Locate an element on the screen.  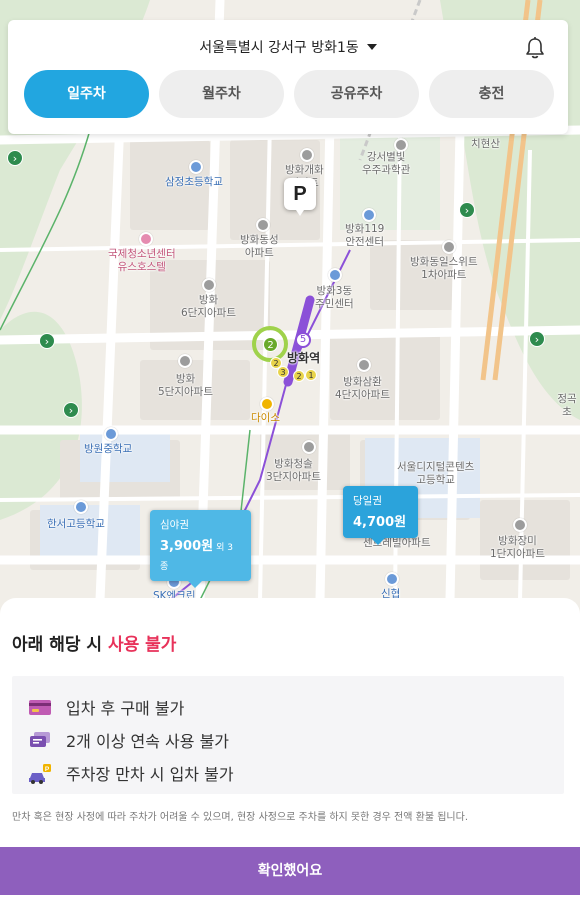
top-card: 서울특별시 강서구 방화1동 일주차 월주차 공유주차 충전 is located at coordinates (288, 77).